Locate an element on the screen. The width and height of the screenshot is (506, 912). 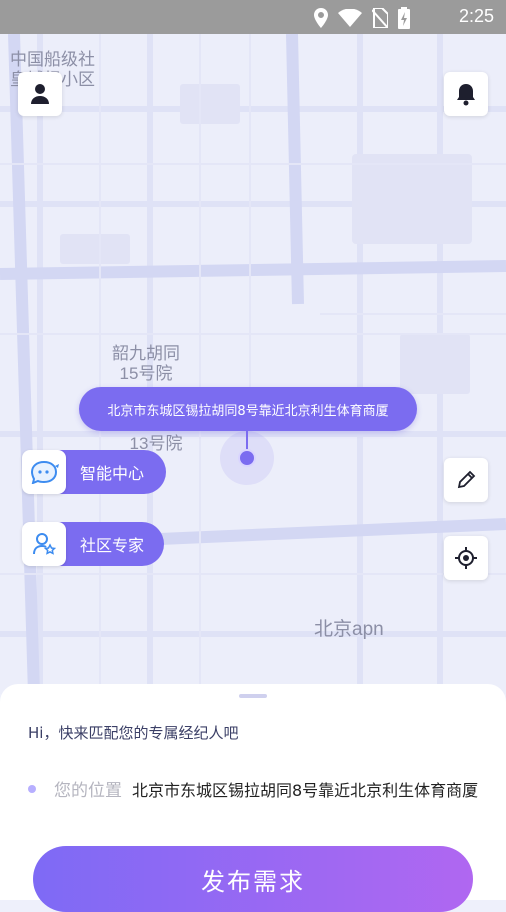
location-row: 您的位置 北京市东城区锡拉胡同8号靠近北京利生体育商厦 is located at coordinates (267, 788).